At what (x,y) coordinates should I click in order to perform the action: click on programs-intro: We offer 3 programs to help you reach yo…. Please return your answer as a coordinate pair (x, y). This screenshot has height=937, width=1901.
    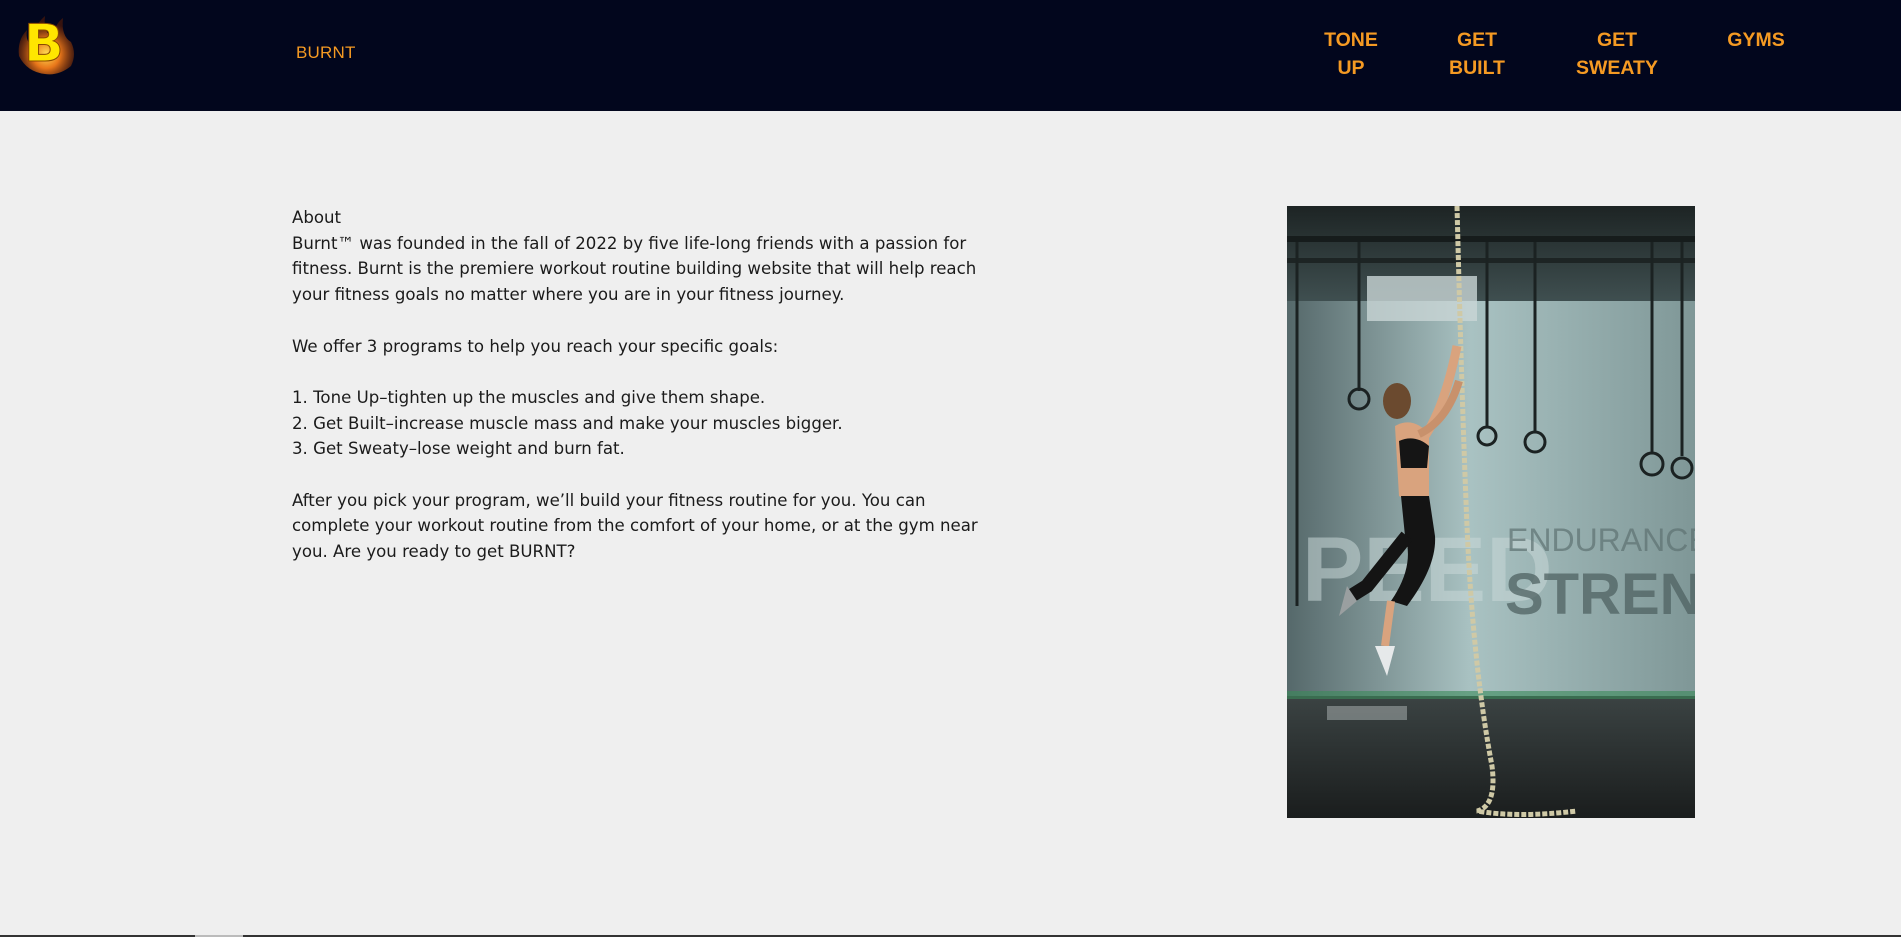
    Looking at the image, I should click on (535, 346).